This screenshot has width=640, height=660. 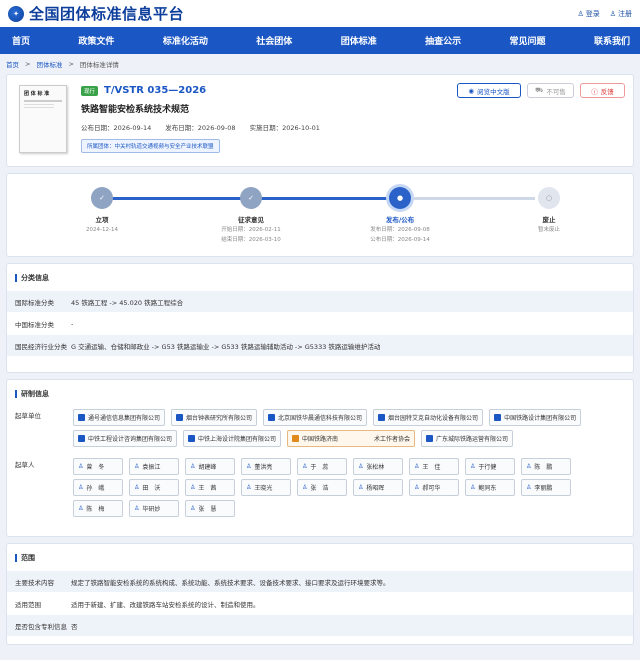 What do you see at coordinates (434, 466) in the screenshot?
I see `drafter-chip: ♙ 王 佳` at bounding box center [434, 466].